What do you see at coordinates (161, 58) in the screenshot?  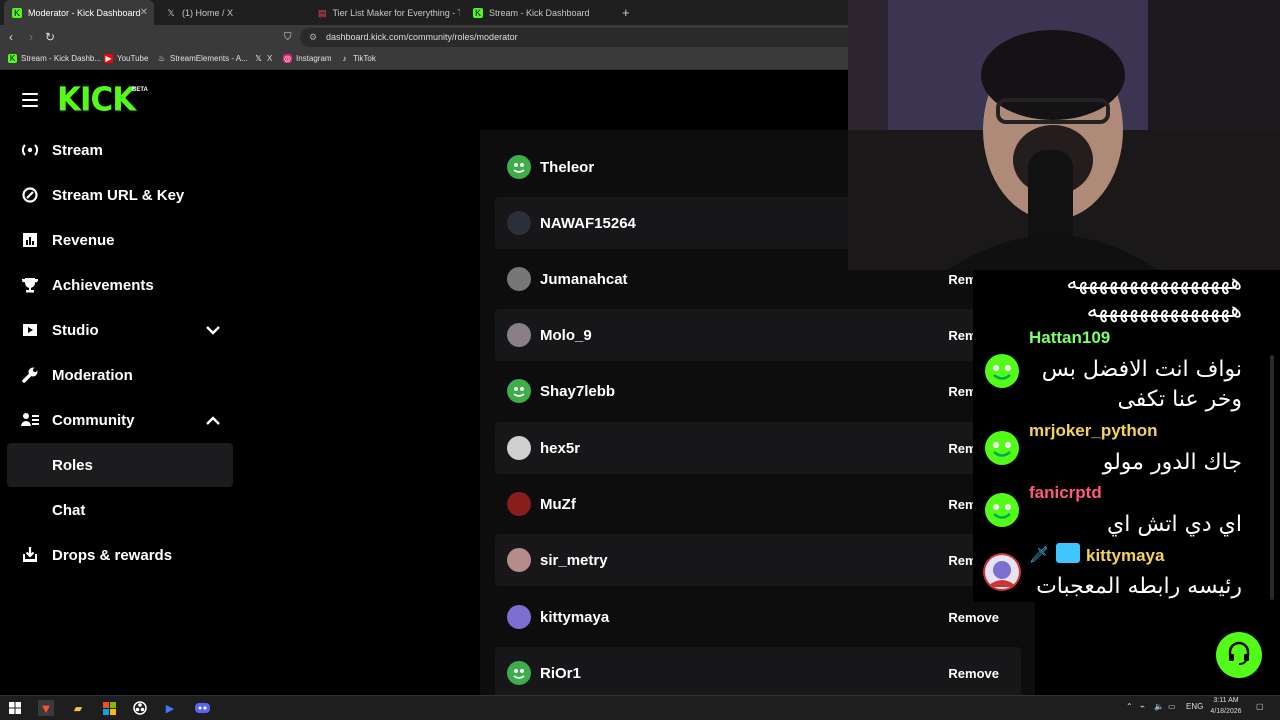 I see `streamelements-icon: ♨` at bounding box center [161, 58].